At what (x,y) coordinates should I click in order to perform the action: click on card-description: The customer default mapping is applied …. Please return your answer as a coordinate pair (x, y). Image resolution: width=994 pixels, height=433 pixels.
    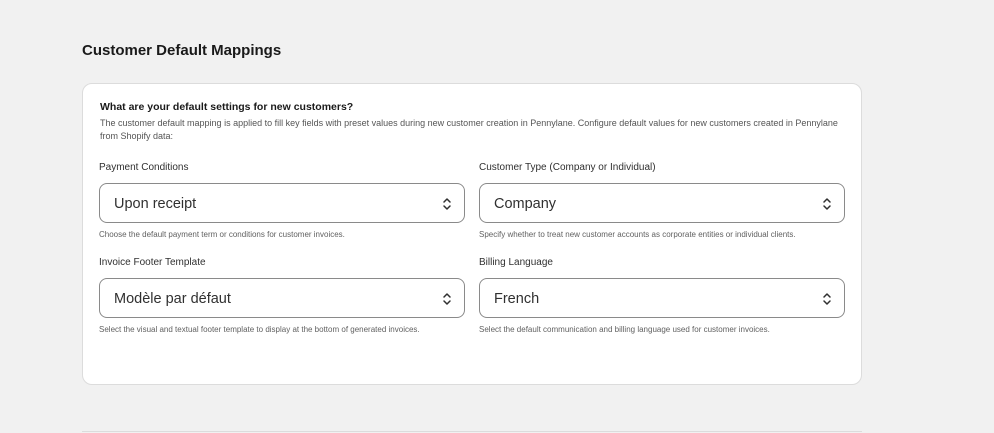
    Looking at the image, I should click on (469, 129).